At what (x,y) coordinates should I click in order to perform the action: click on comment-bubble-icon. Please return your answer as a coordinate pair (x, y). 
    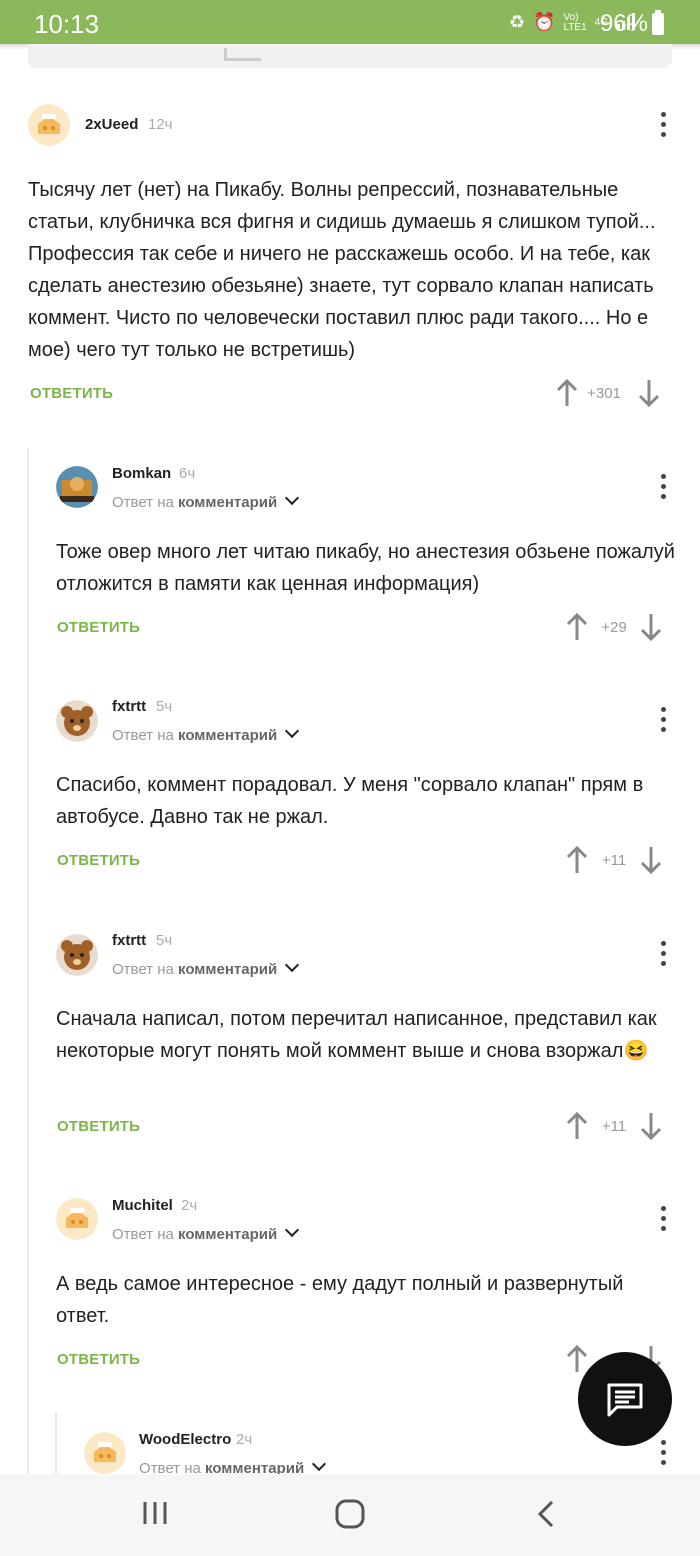
    Looking at the image, I should click on (242, 54).